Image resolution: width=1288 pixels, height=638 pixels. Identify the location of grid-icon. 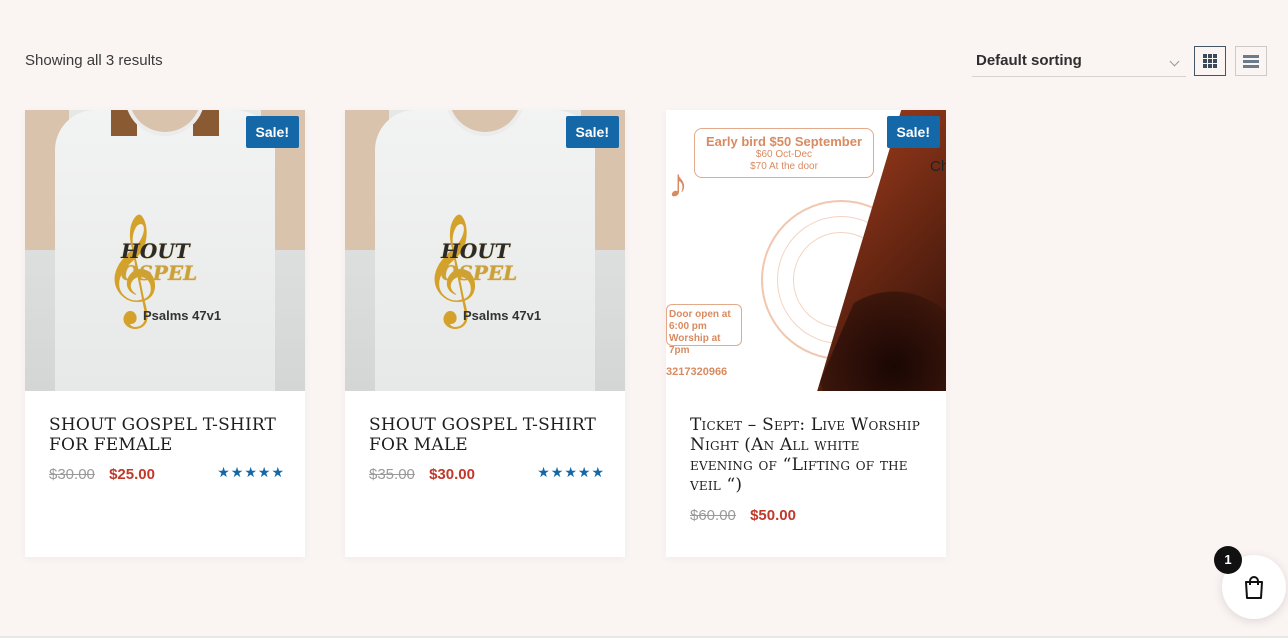
(1210, 61).